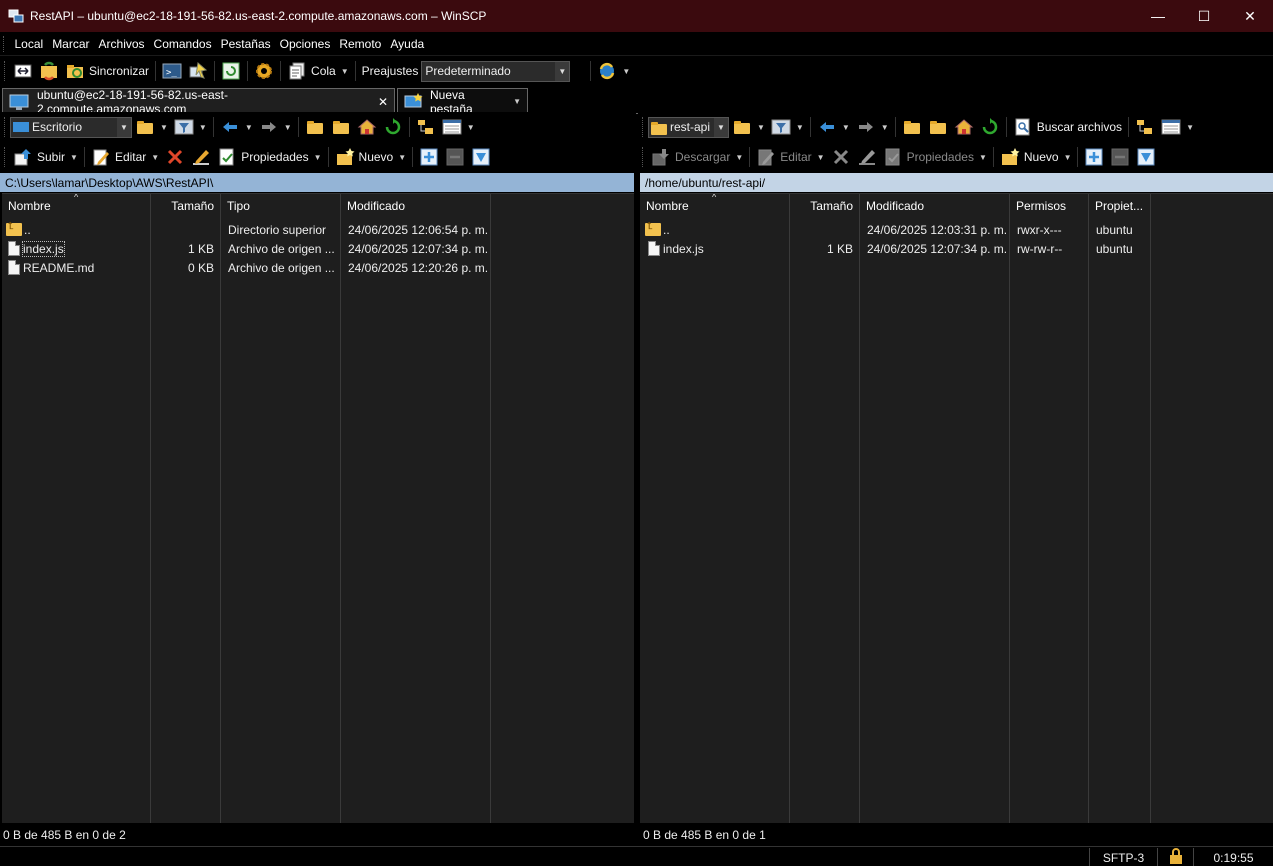  What do you see at coordinates (935, 157) in the screenshot?
I see `remote-properties-button: Propiedades ▼` at bounding box center [935, 157].